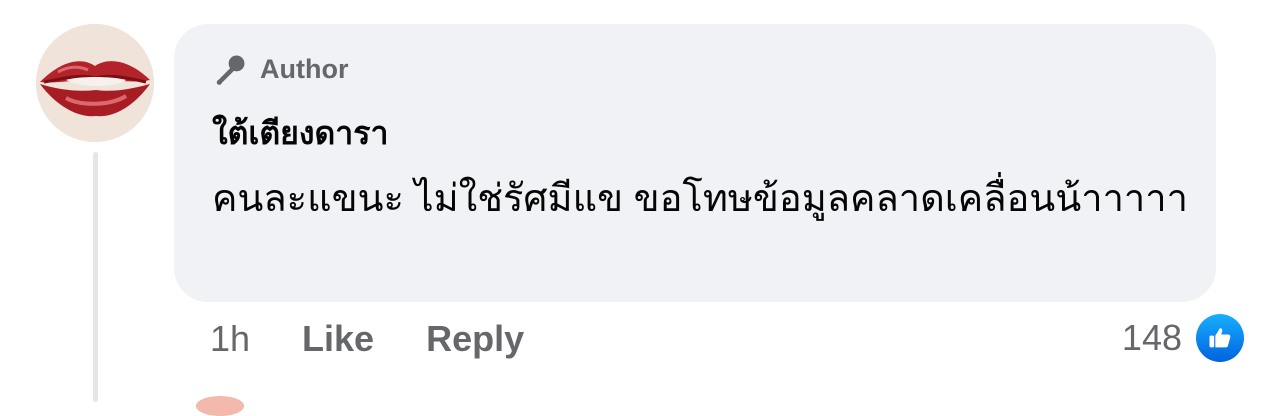 Image resolution: width=1280 pixels, height=416 pixels. What do you see at coordinates (230, 339) in the screenshot?
I see `comment-timestamp: 1h` at bounding box center [230, 339].